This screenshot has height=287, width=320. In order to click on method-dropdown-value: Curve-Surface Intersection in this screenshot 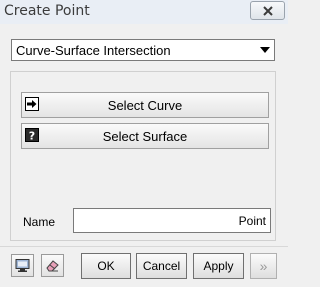, I will do `click(93, 50)`.